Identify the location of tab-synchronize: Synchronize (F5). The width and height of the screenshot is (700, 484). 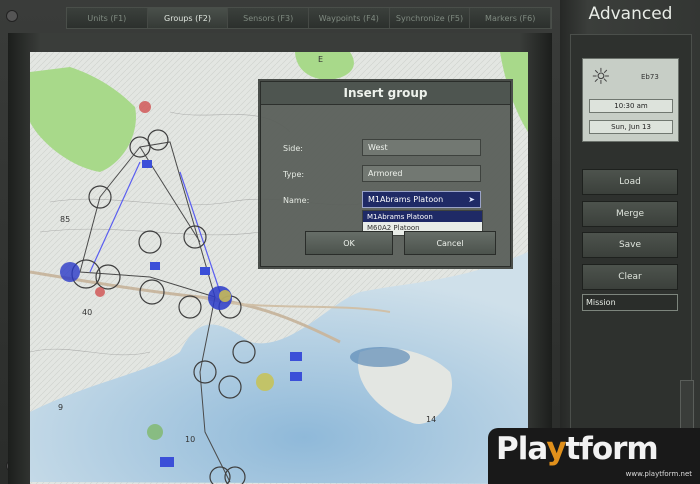
(430, 18).